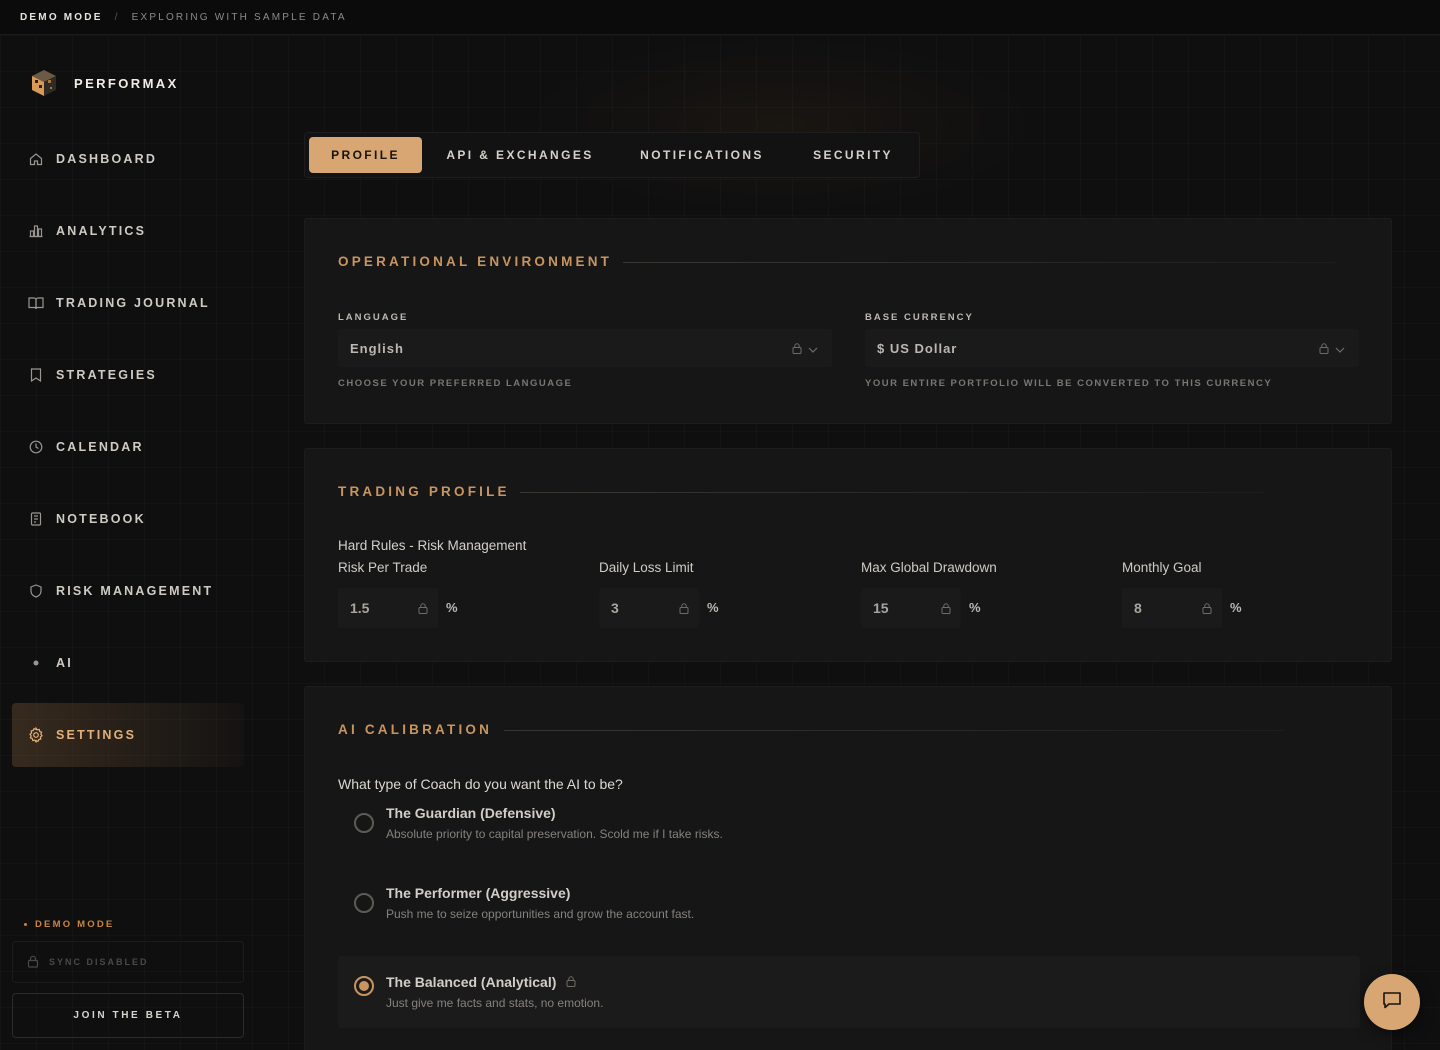 The width and height of the screenshot is (1440, 1050). I want to click on daily-loss-limit-input: 3, so click(649, 608).